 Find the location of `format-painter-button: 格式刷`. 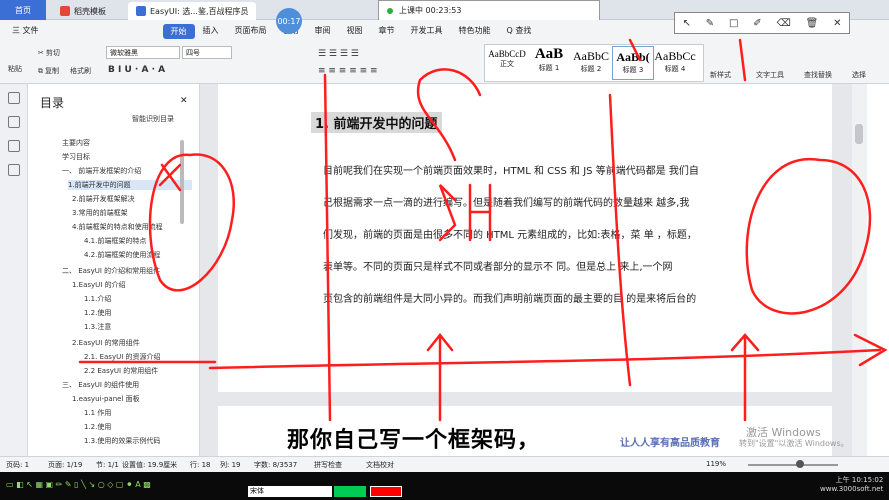

format-painter-button: 格式刷 is located at coordinates (80, 71).